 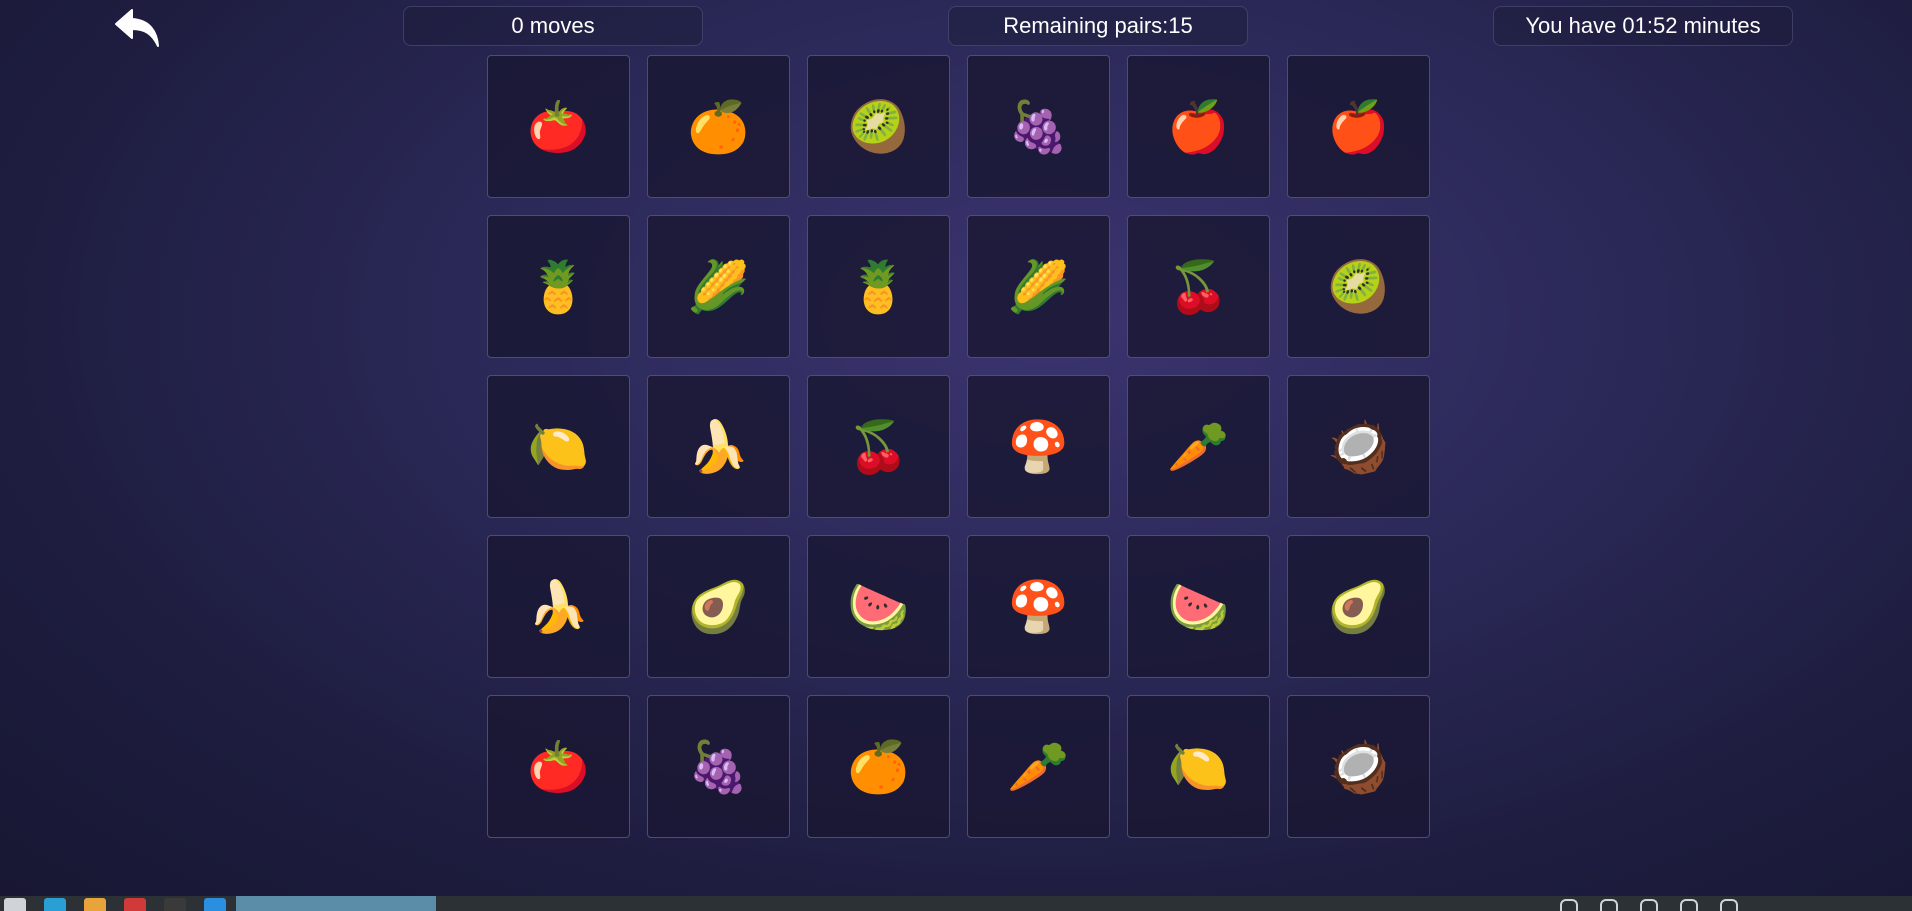 I want to click on app-icon, so click(x=135, y=904).